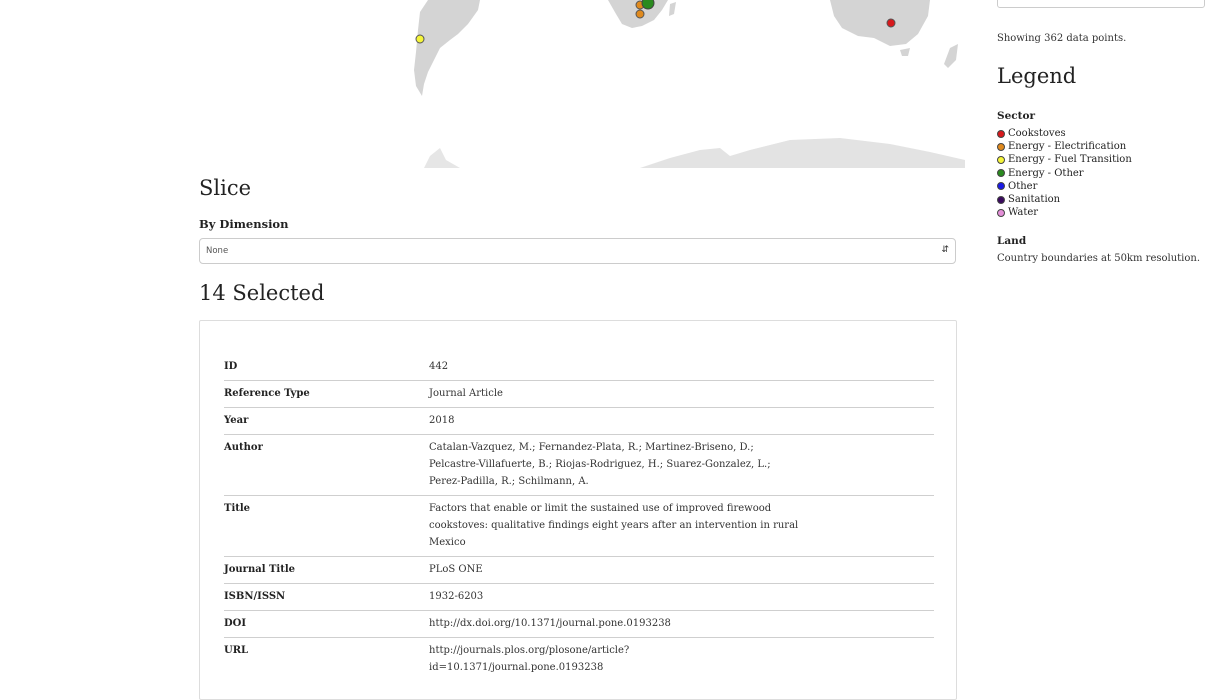 The height and width of the screenshot is (700, 1205). Describe the element at coordinates (456, 569) in the screenshot. I see `field-value: PLoS ONE` at that location.